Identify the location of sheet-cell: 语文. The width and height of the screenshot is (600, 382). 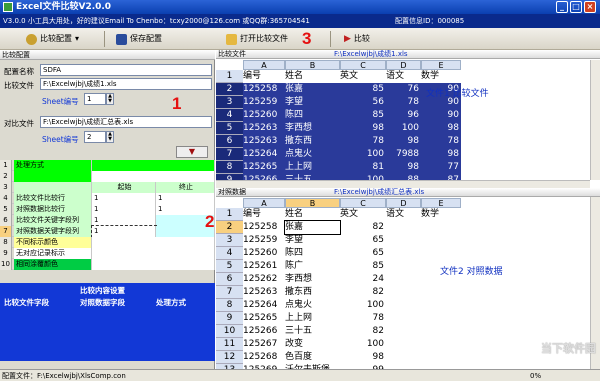
(403, 76).